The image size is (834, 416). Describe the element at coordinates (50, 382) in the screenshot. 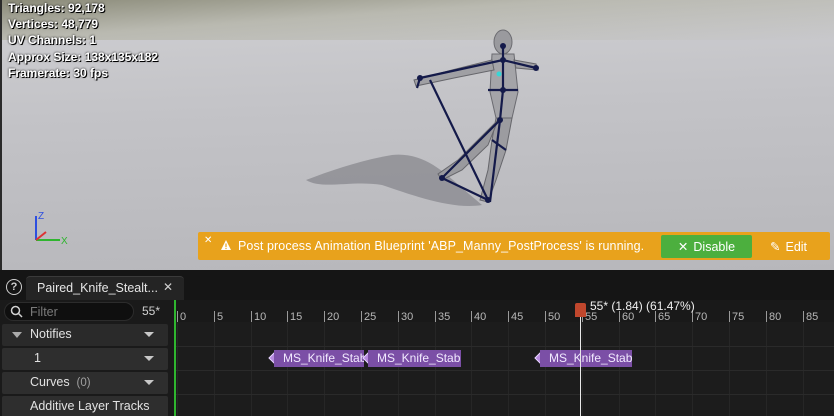

I see `curves-text: Curves` at that location.